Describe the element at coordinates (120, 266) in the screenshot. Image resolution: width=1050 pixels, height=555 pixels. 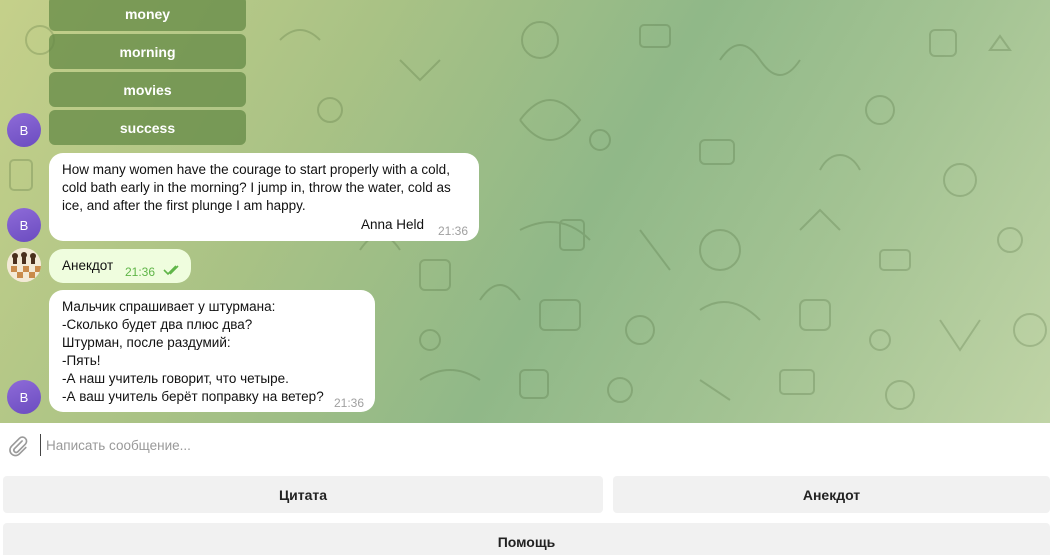
I see `message-bubble-outgoing: Анекдот 21:36` at that location.